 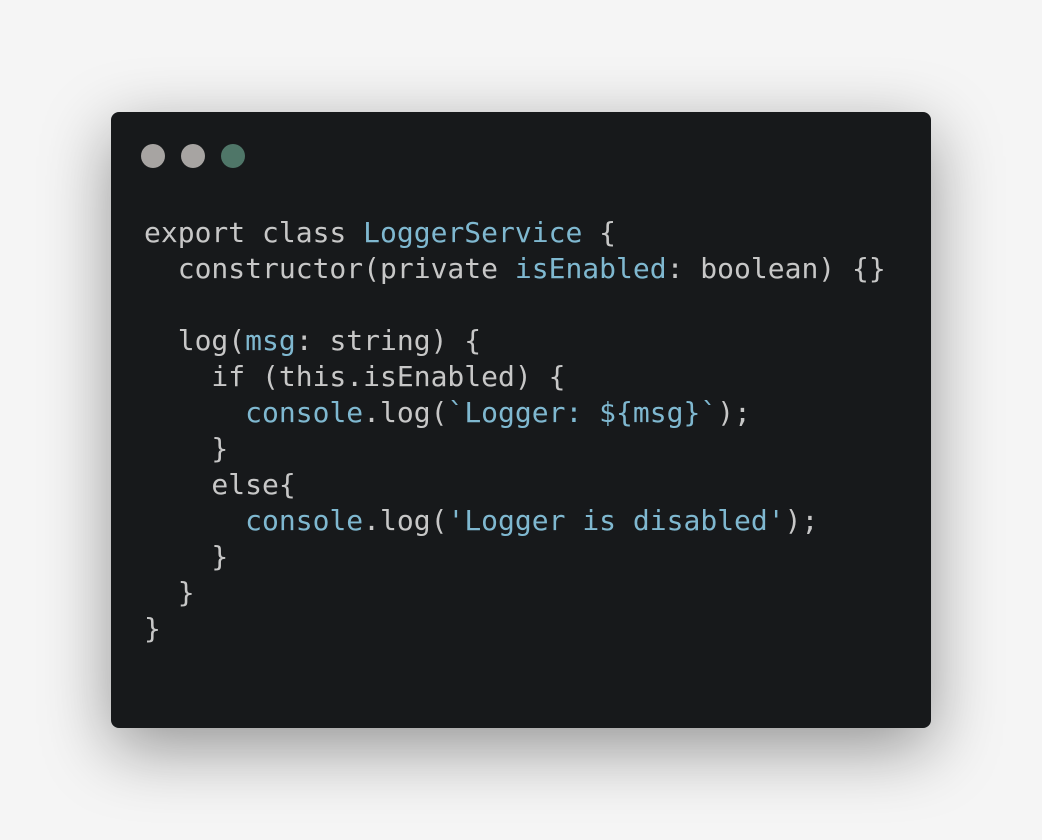 I want to click on code-line: console.log('Logger is disabled');, so click(x=515, y=521).